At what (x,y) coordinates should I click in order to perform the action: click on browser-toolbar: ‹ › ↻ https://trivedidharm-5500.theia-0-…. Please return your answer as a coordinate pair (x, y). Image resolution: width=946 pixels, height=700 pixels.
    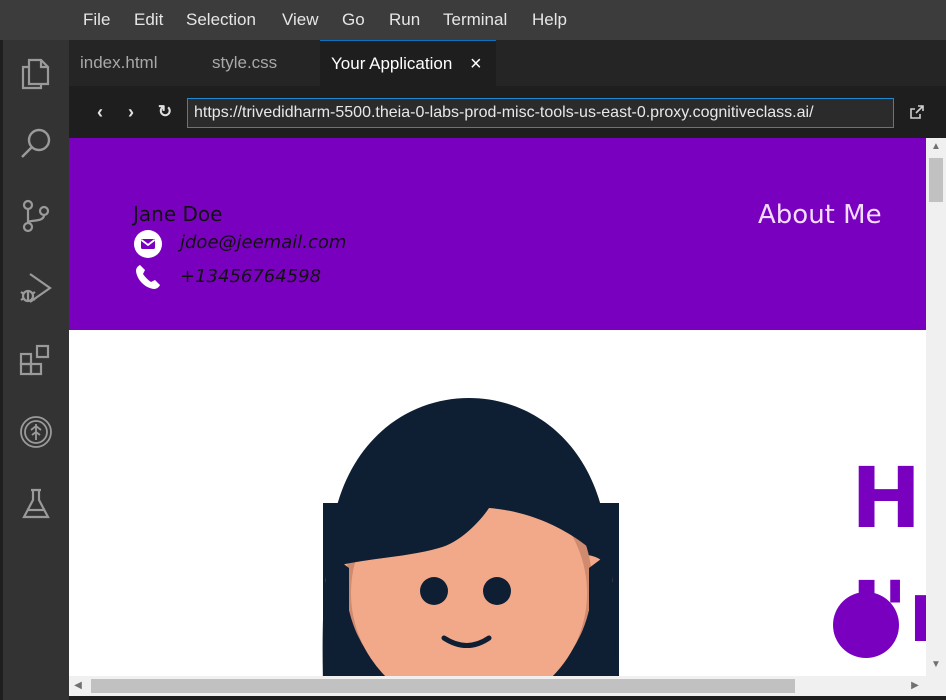
    Looking at the image, I should click on (507, 112).